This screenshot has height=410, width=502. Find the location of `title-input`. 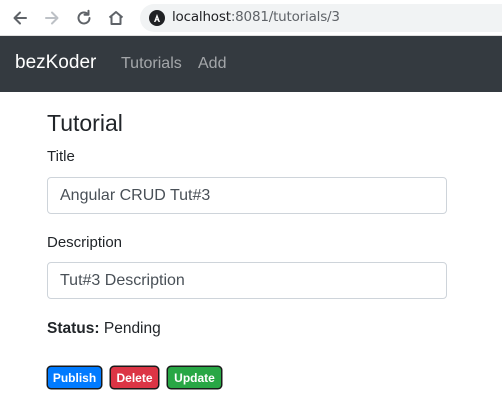

title-input is located at coordinates (247, 195).